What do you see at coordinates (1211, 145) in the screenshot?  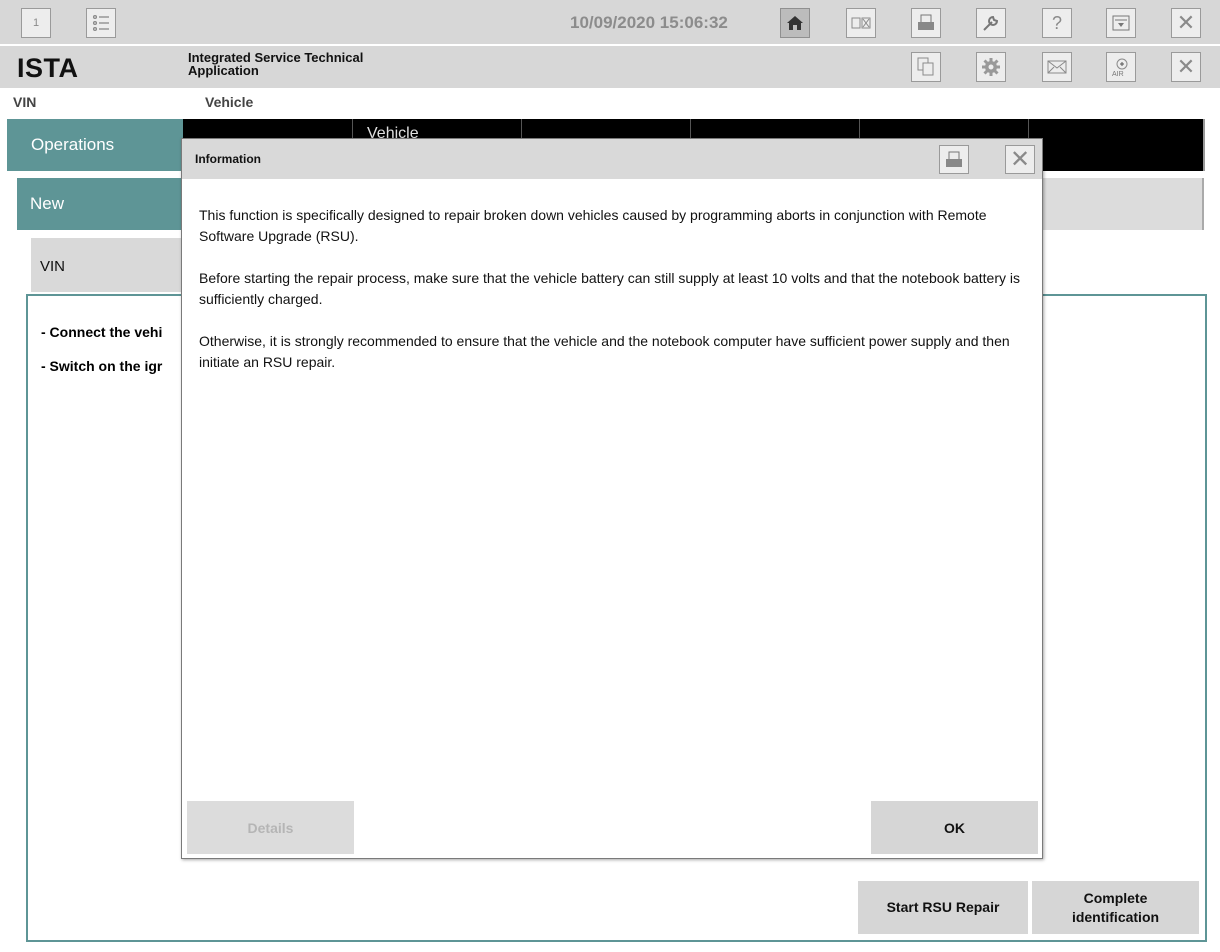 I see `nav-edge` at bounding box center [1211, 145].